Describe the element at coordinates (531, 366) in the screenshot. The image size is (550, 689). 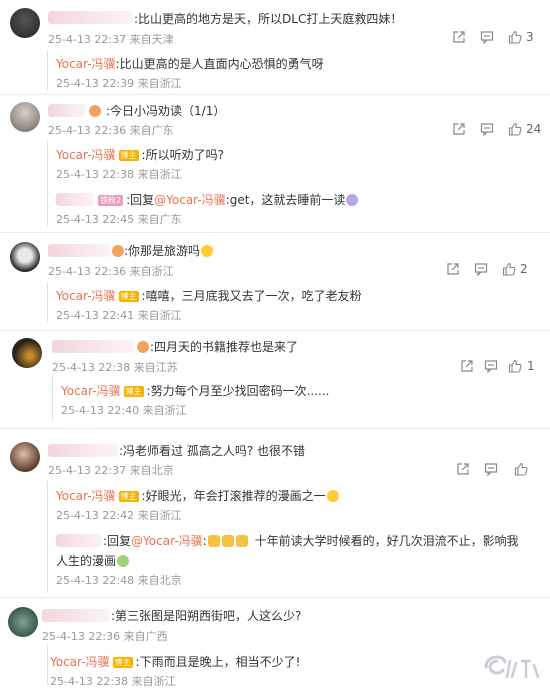
I see `like-count: 1` at that location.